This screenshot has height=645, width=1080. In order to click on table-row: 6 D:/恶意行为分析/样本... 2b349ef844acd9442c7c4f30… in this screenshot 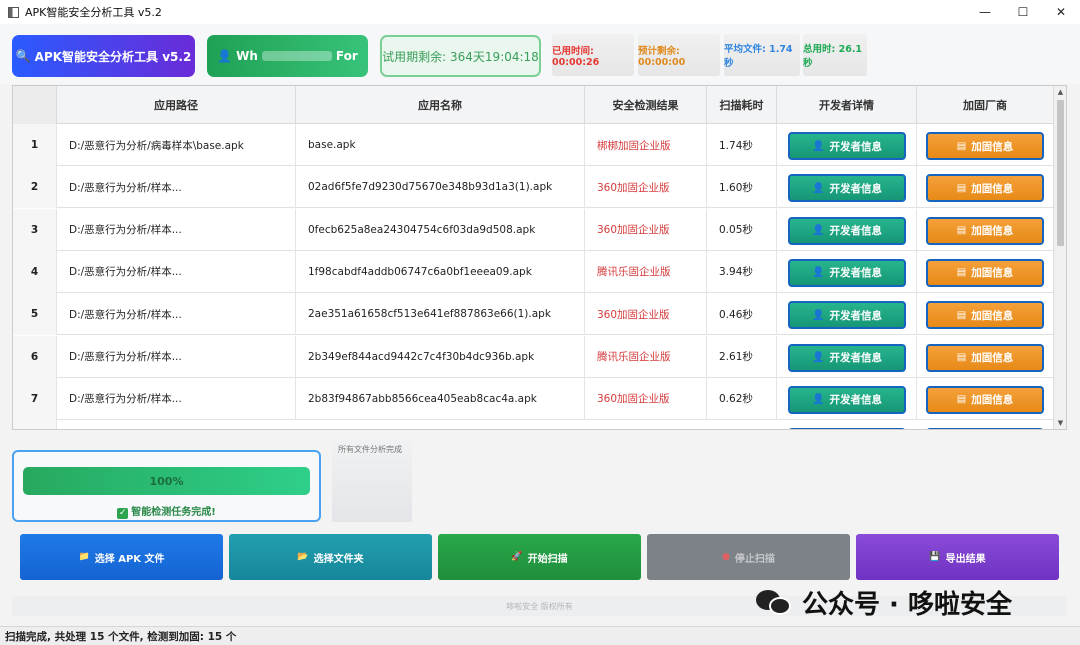, I will do `click(533, 356)`.